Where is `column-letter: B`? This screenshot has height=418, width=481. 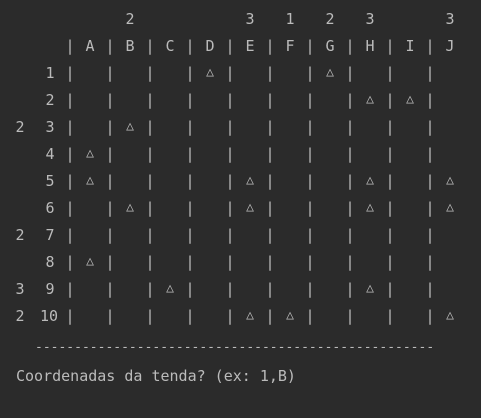
column-letter: B is located at coordinates (130, 46).